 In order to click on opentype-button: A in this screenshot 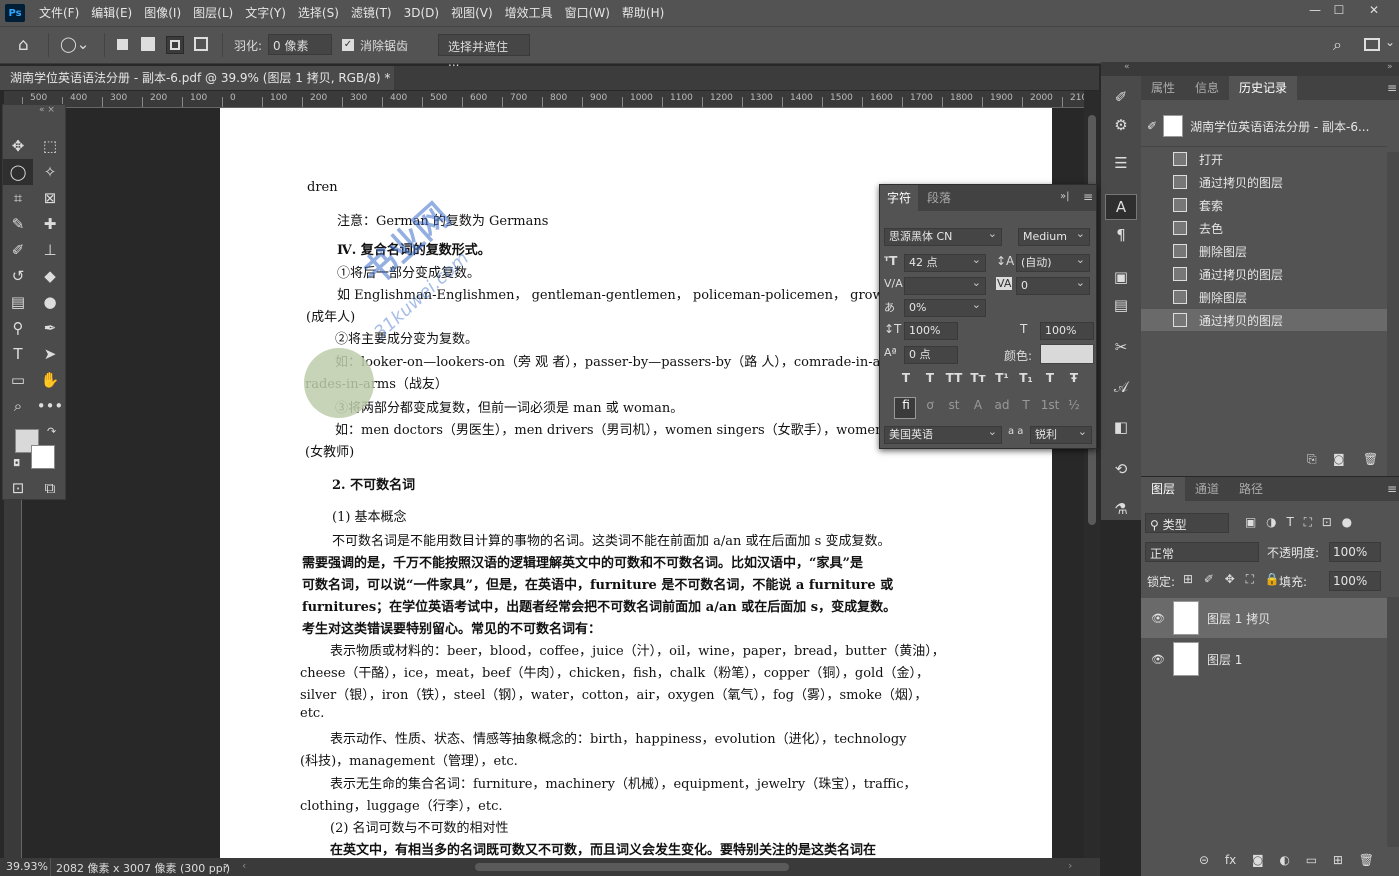, I will do `click(978, 408)`.